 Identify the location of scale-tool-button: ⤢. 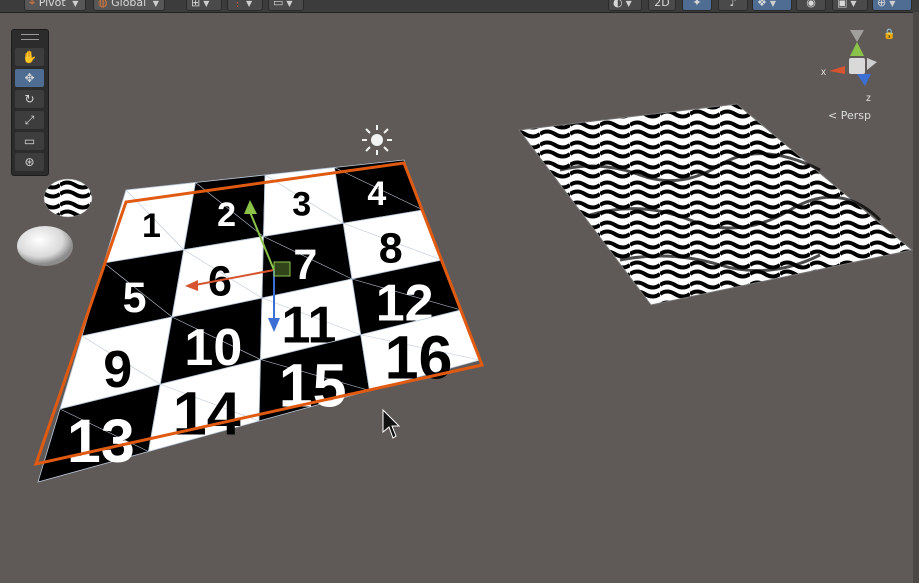
(29, 120).